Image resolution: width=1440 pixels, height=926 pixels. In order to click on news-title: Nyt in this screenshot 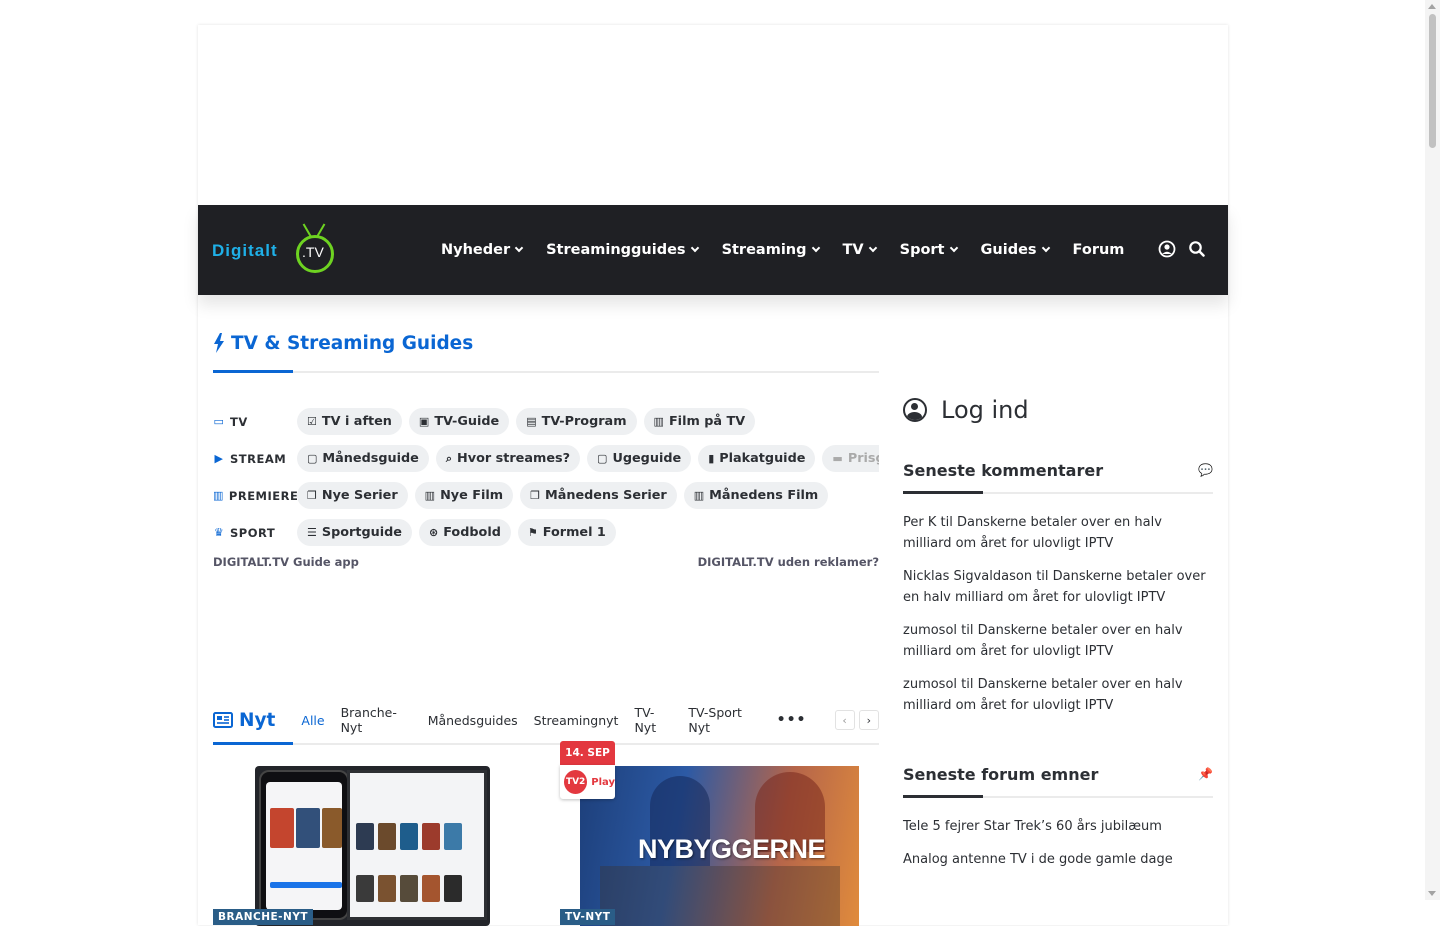, I will do `click(244, 720)`.